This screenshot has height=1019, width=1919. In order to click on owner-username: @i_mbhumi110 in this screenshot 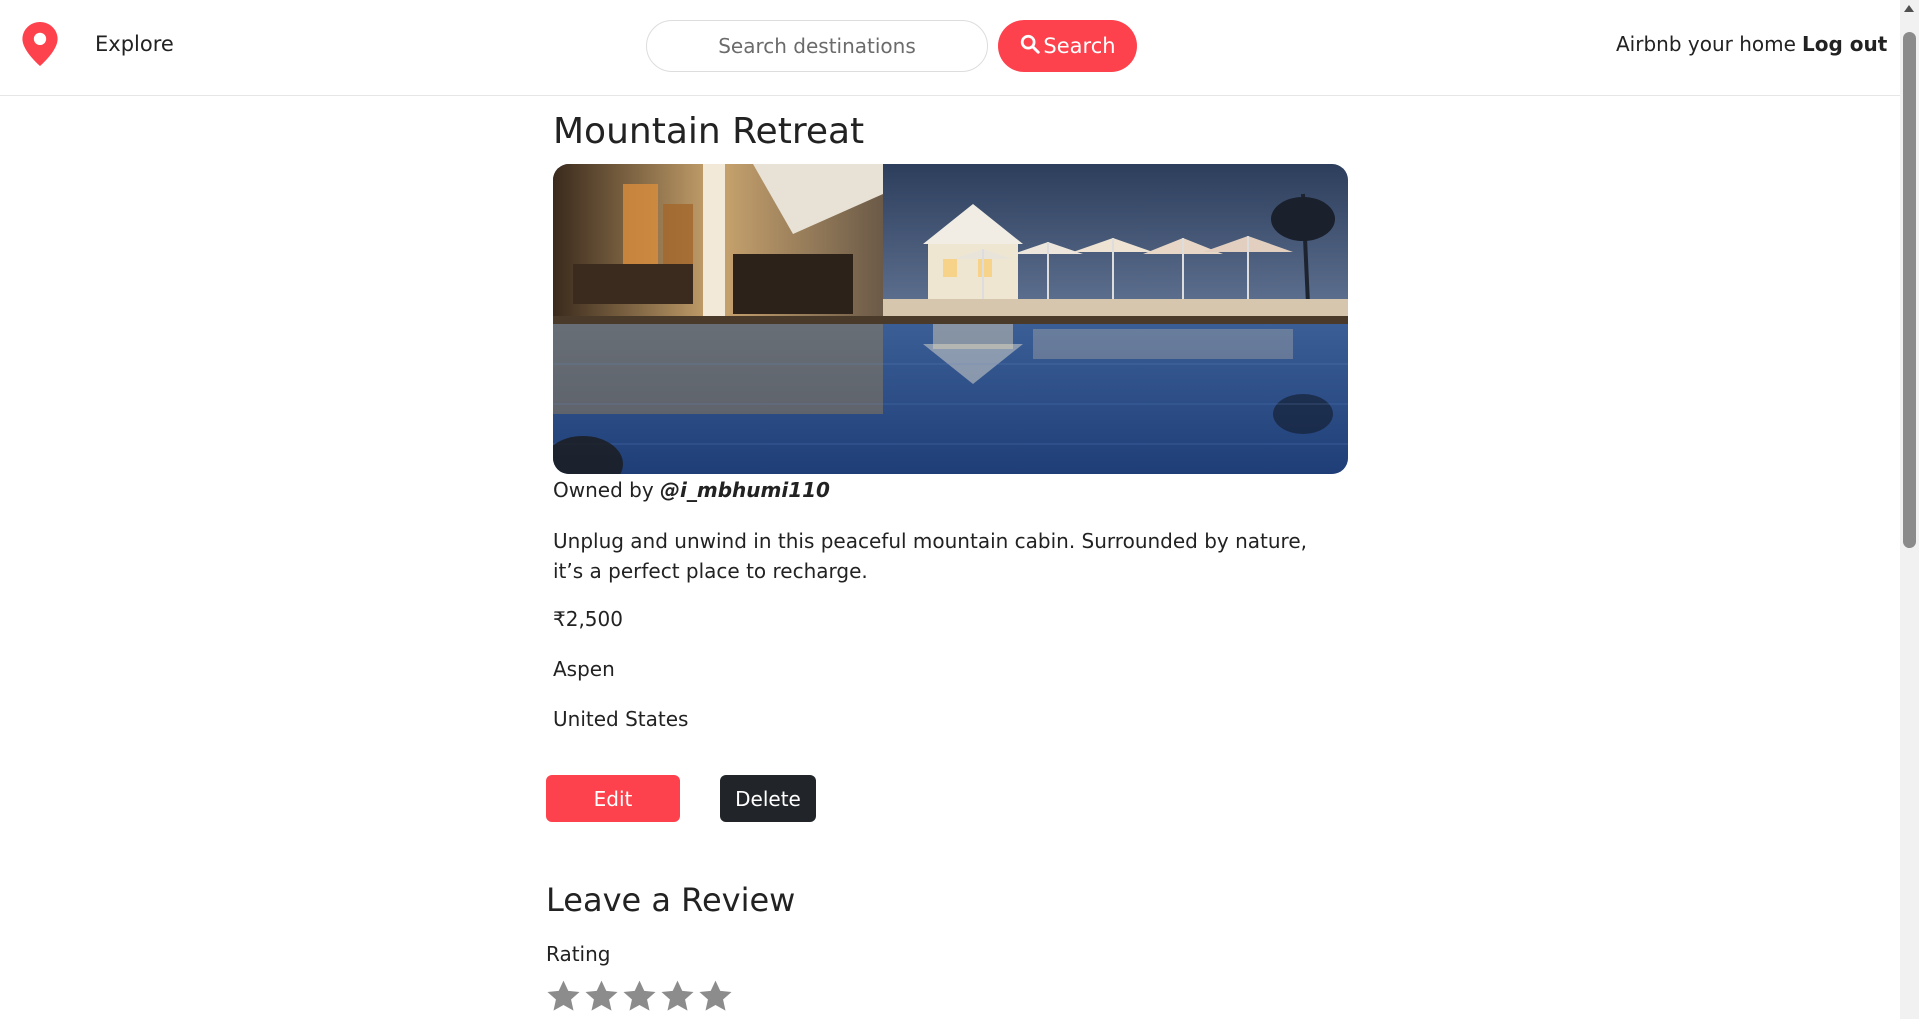, I will do `click(745, 490)`.